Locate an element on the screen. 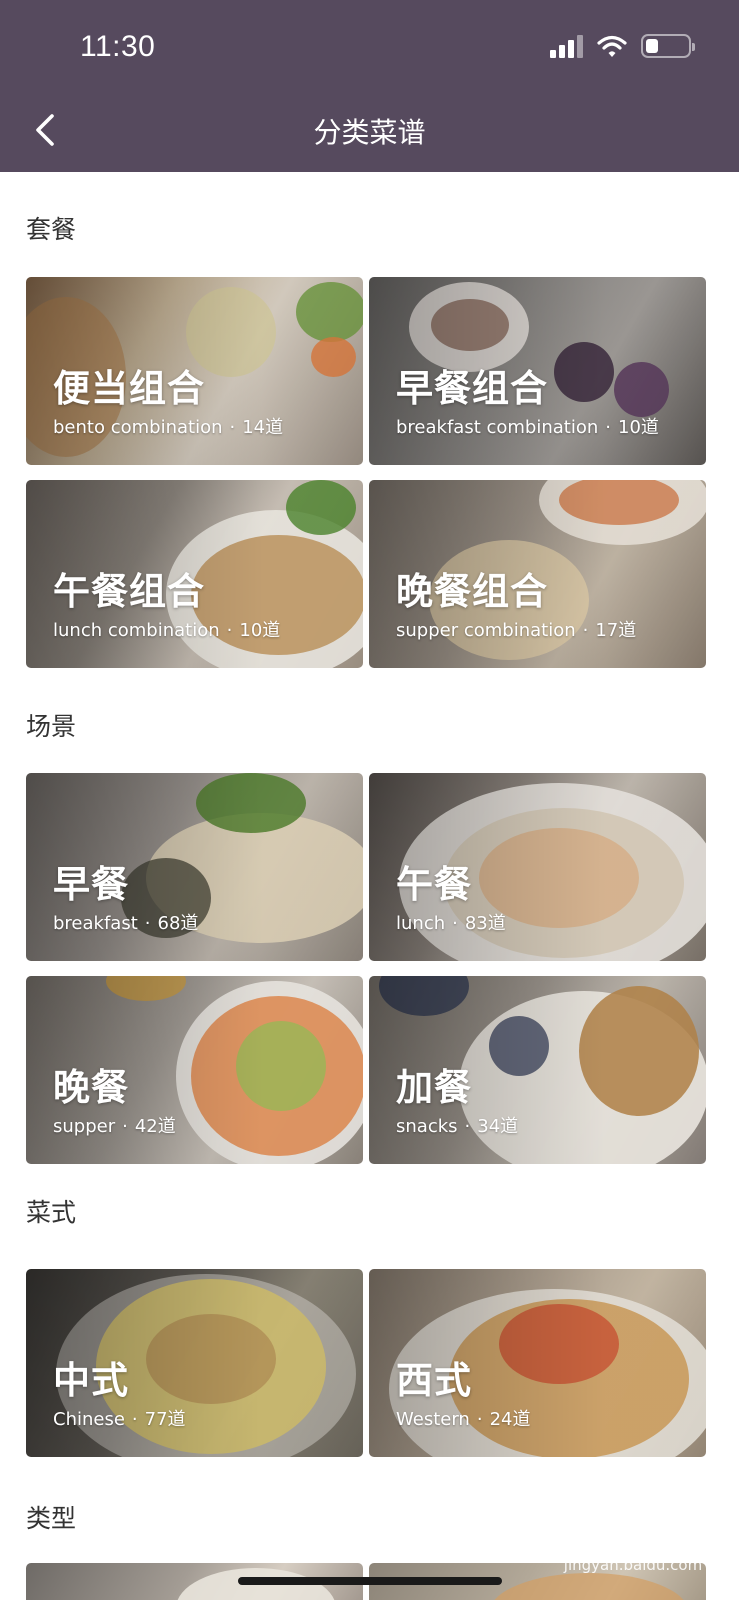  card-bento-combination: 便当组合 bento combination · 14道 is located at coordinates (194, 371).